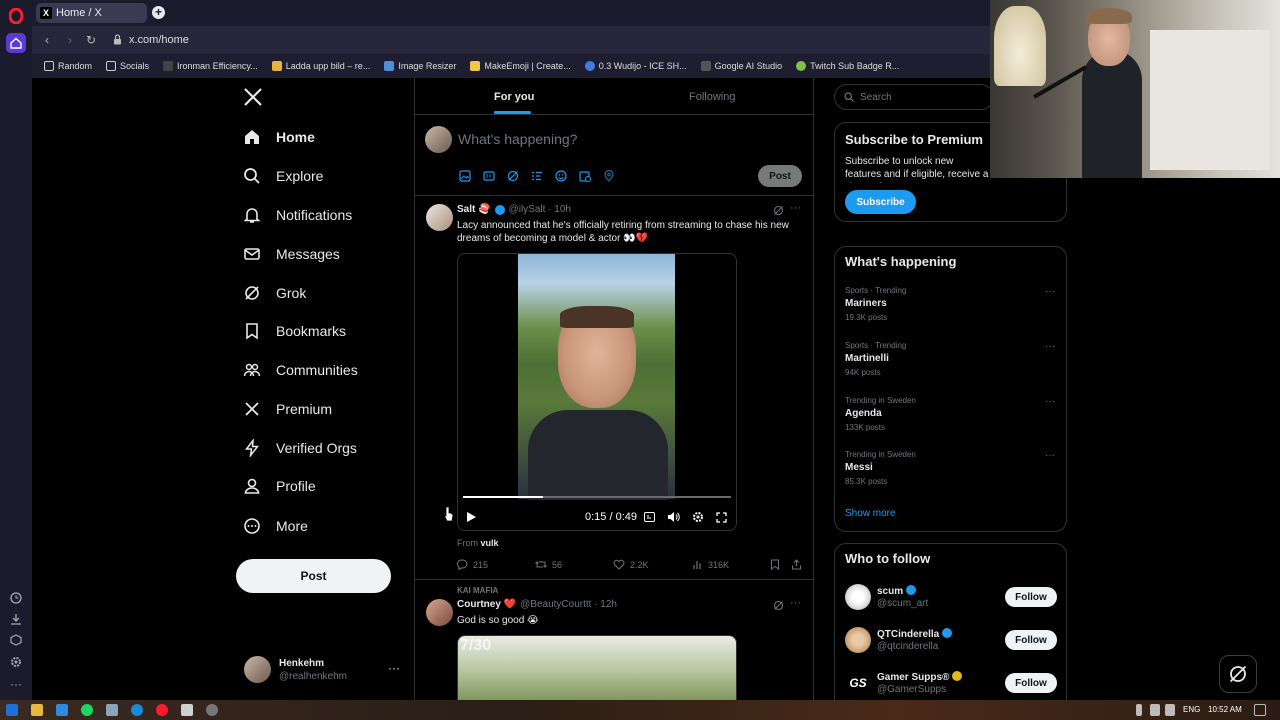  I want to click on clock: 10:52 AM, so click(1225, 709).